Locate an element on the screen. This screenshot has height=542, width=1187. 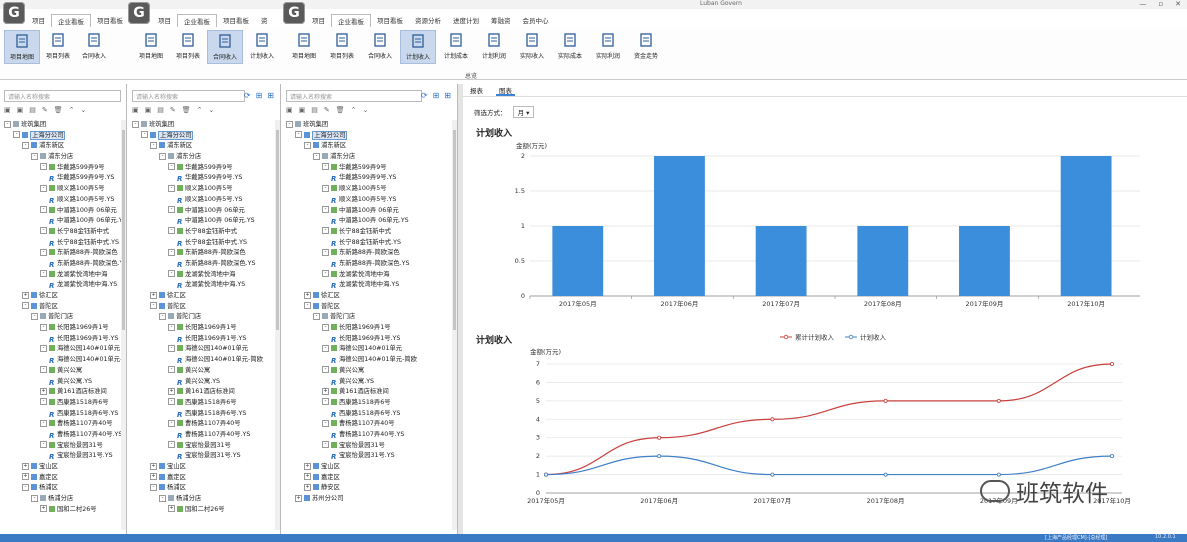
tab-chart: 图表 is located at coordinates (505, 90).